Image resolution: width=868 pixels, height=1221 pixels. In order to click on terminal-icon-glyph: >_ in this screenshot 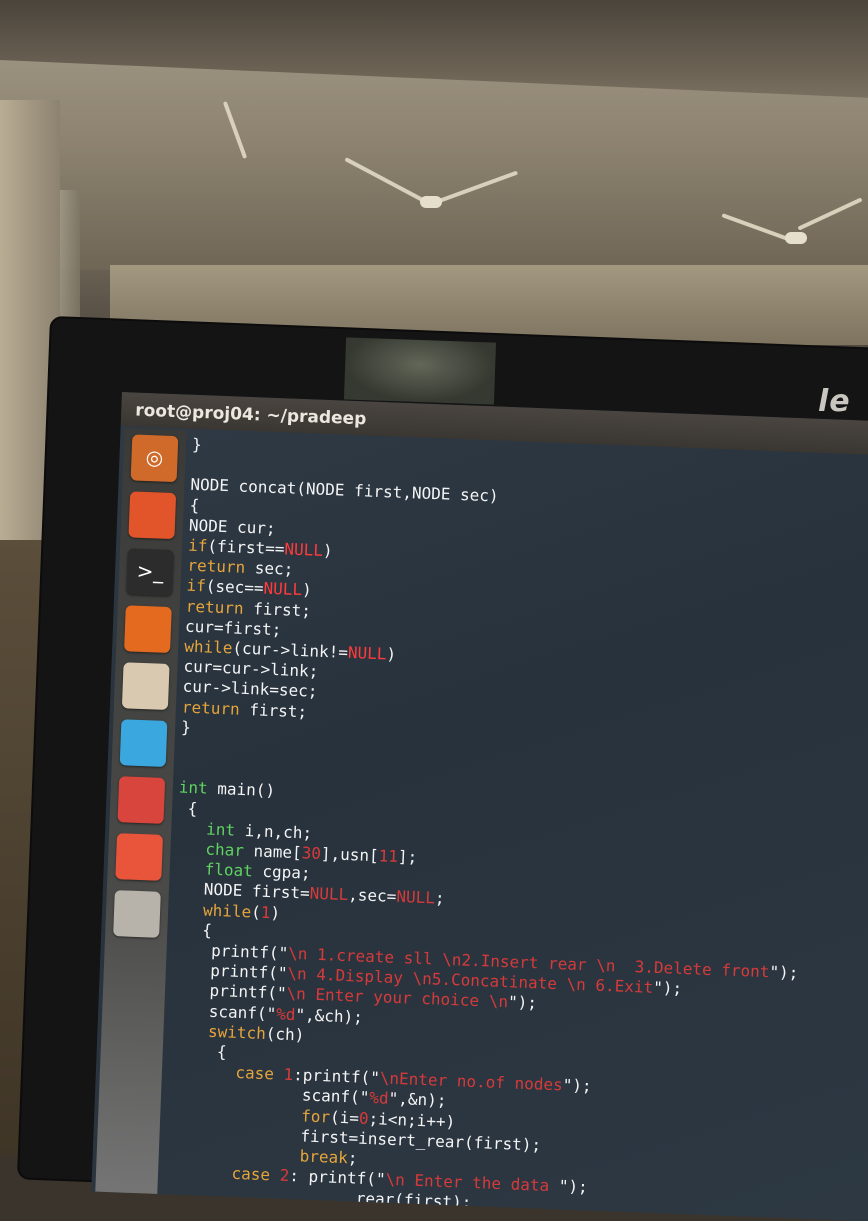, I will do `click(150, 571)`.